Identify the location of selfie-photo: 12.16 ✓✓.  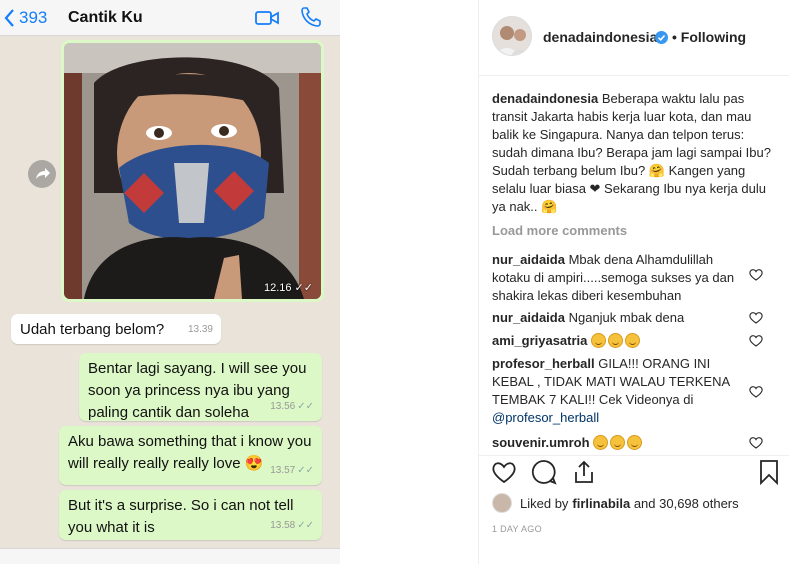
(192, 171).